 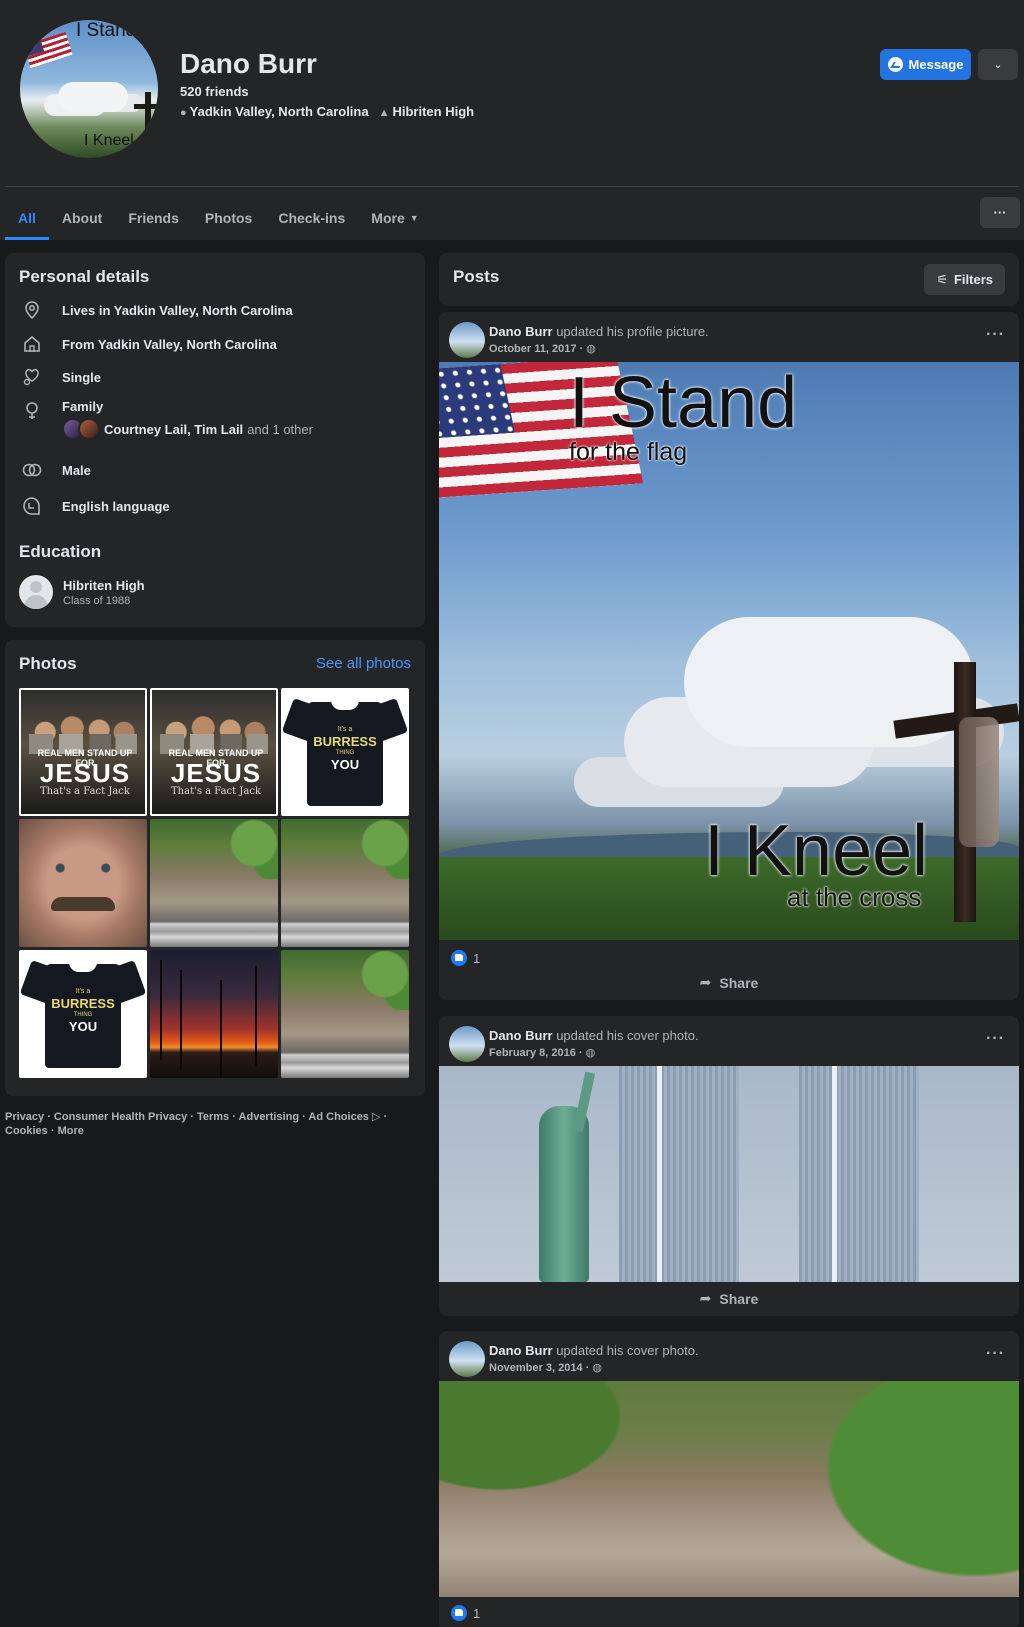 I want to click on filters-button: ⚟ Filters, so click(x=964, y=279).